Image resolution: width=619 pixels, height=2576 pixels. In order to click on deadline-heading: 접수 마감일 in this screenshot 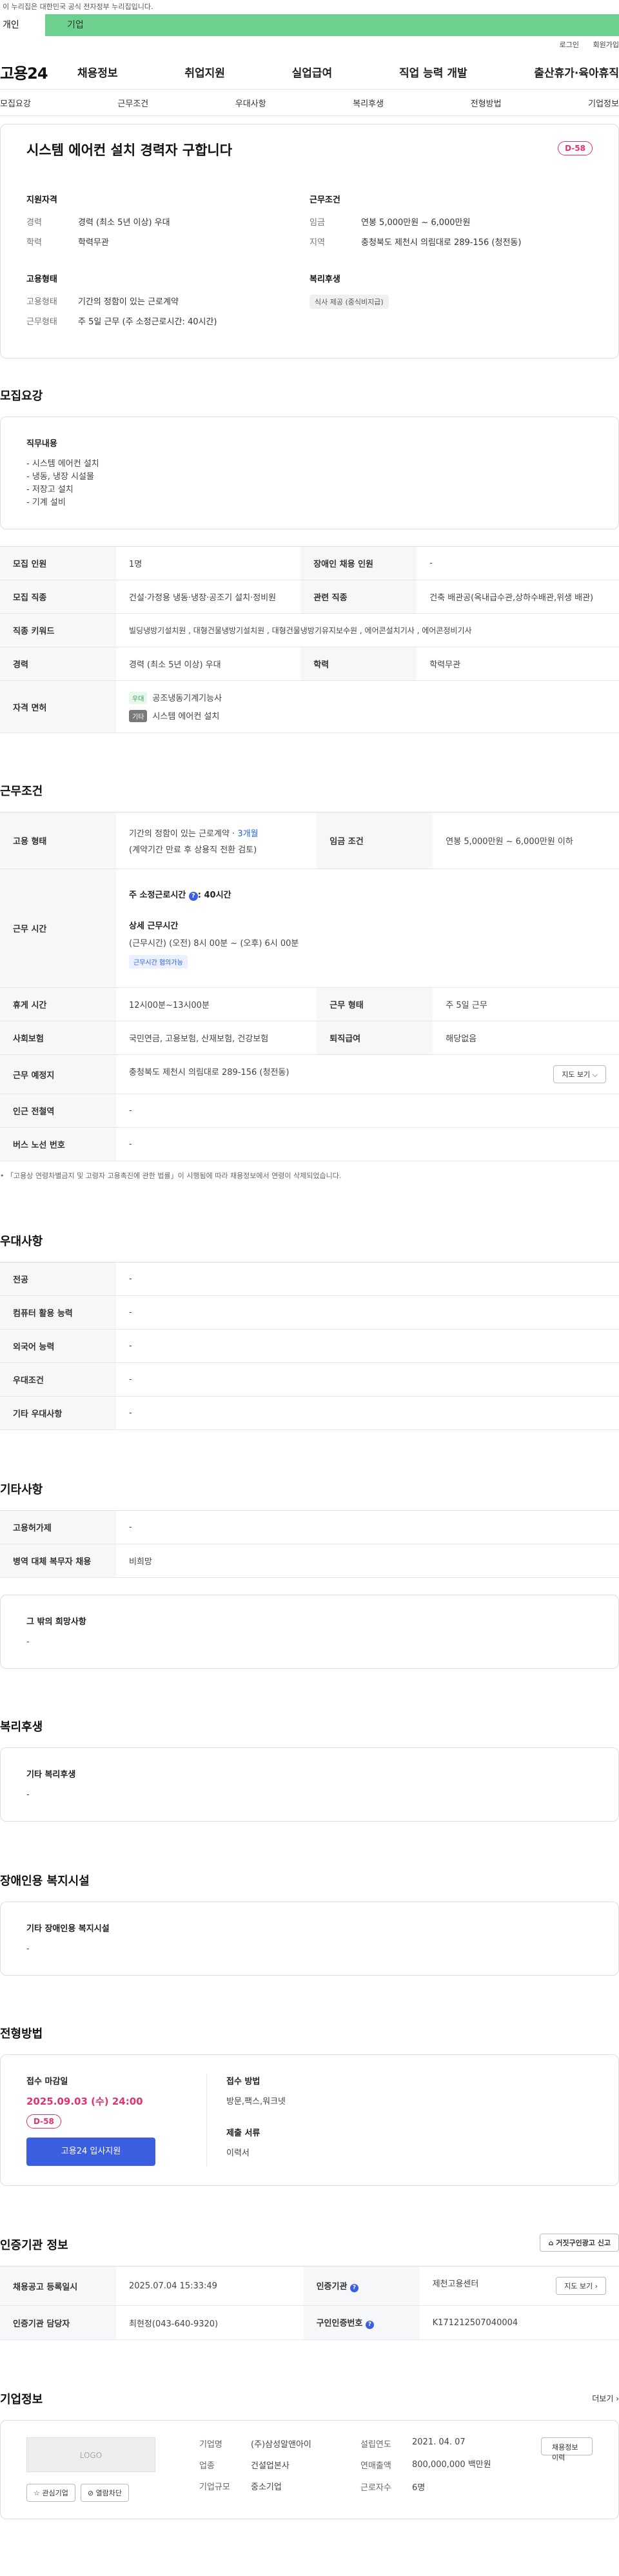, I will do `click(47, 2082)`.